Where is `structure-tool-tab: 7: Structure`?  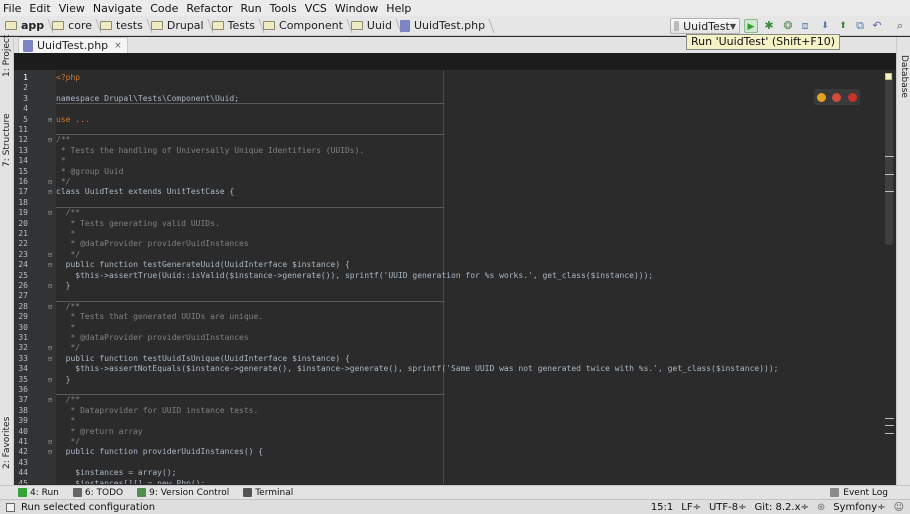 structure-tool-tab: 7: Structure is located at coordinates (7, 141).